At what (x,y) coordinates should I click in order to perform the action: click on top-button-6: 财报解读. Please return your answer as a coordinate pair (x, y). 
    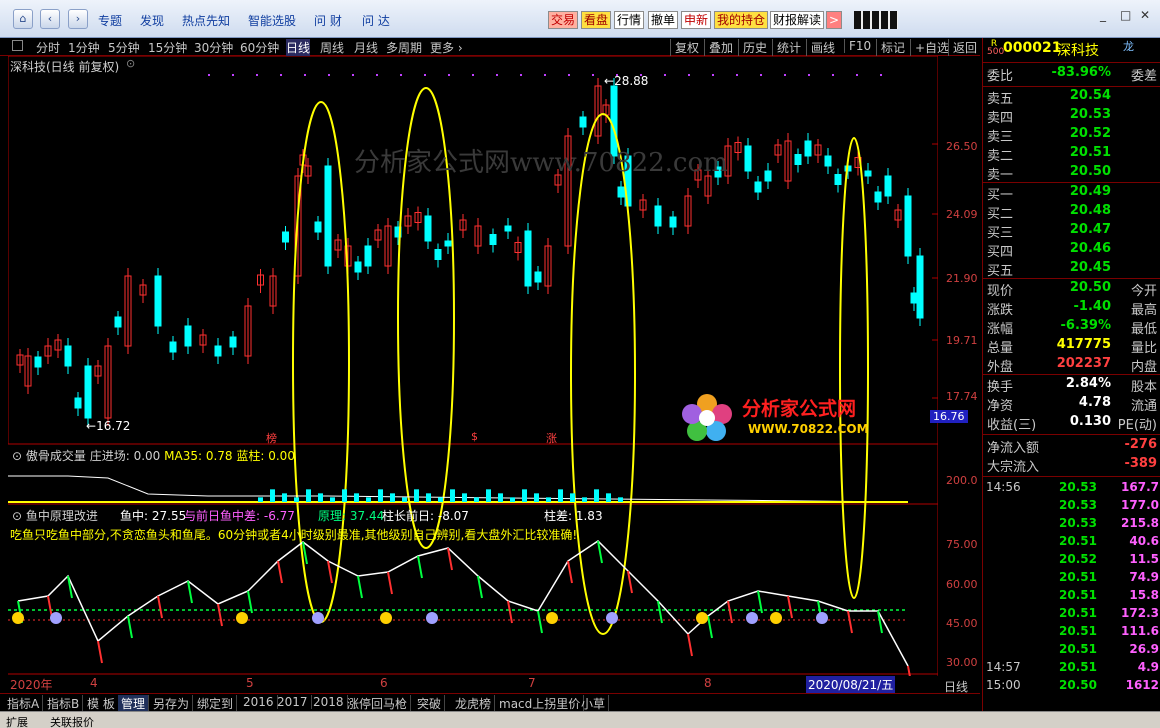
    Looking at the image, I should click on (797, 20).